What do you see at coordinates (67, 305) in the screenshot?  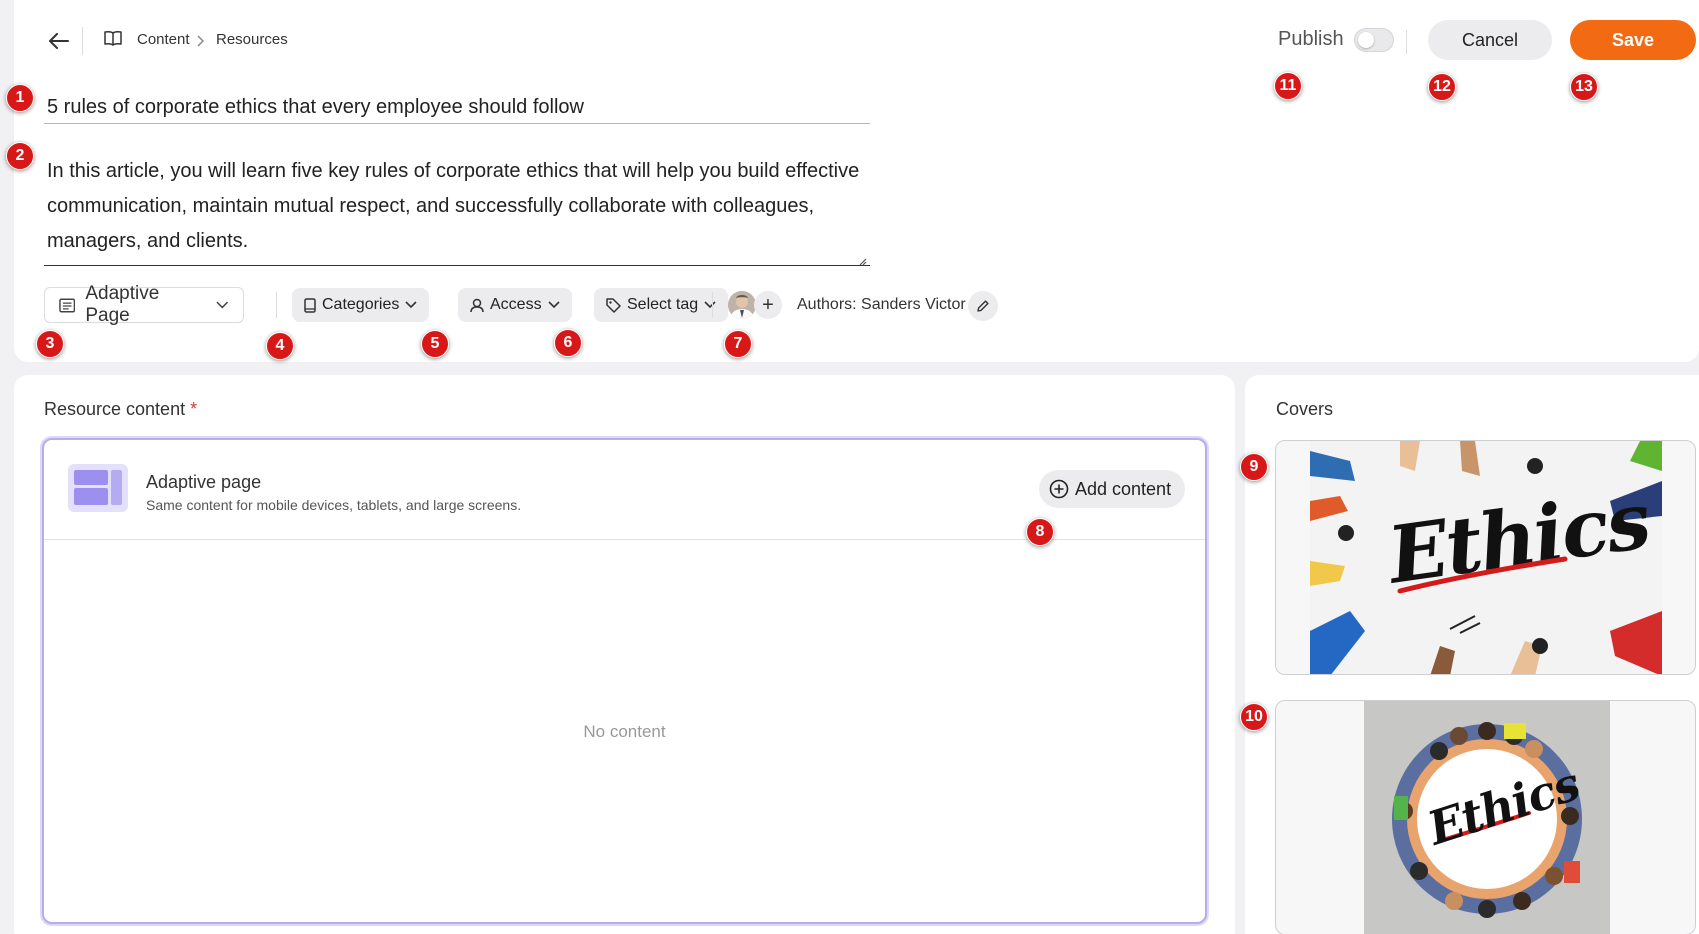 I see `document-icon` at bounding box center [67, 305].